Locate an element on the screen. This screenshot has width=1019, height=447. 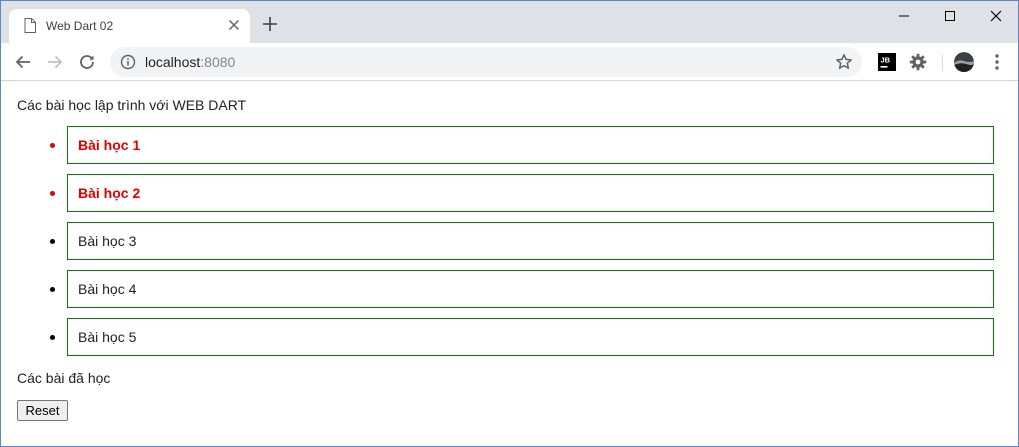
tab-strip: Web Dart 02 is located at coordinates (509, 22).